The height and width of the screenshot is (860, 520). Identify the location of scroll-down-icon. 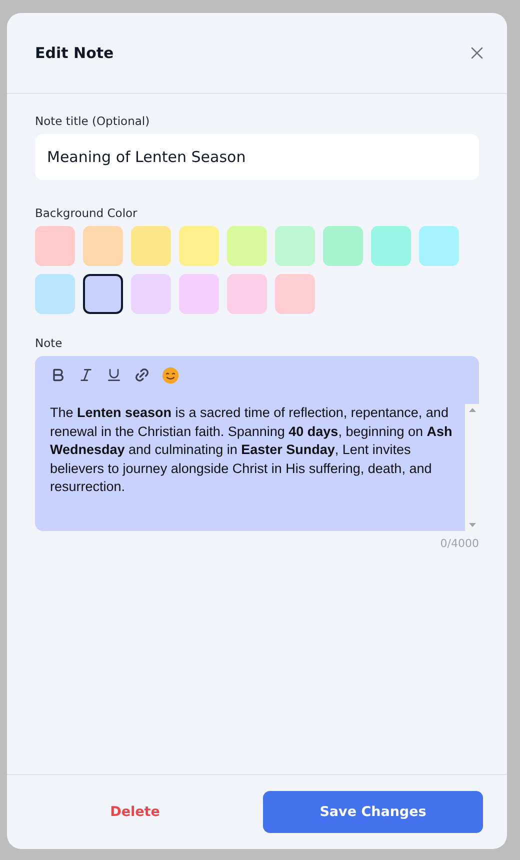
(472, 525).